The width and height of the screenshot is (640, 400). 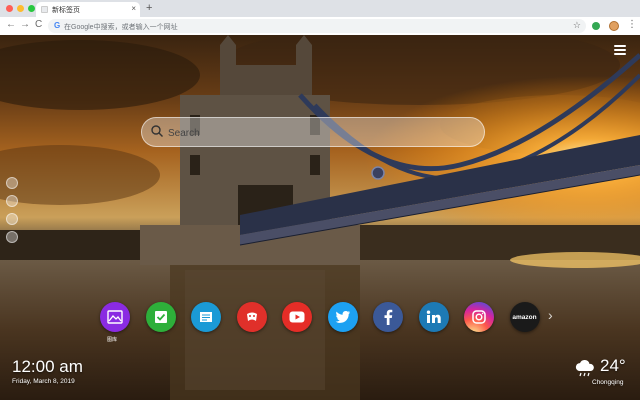 I want to click on social-share-icon, so click(x=12, y=237).